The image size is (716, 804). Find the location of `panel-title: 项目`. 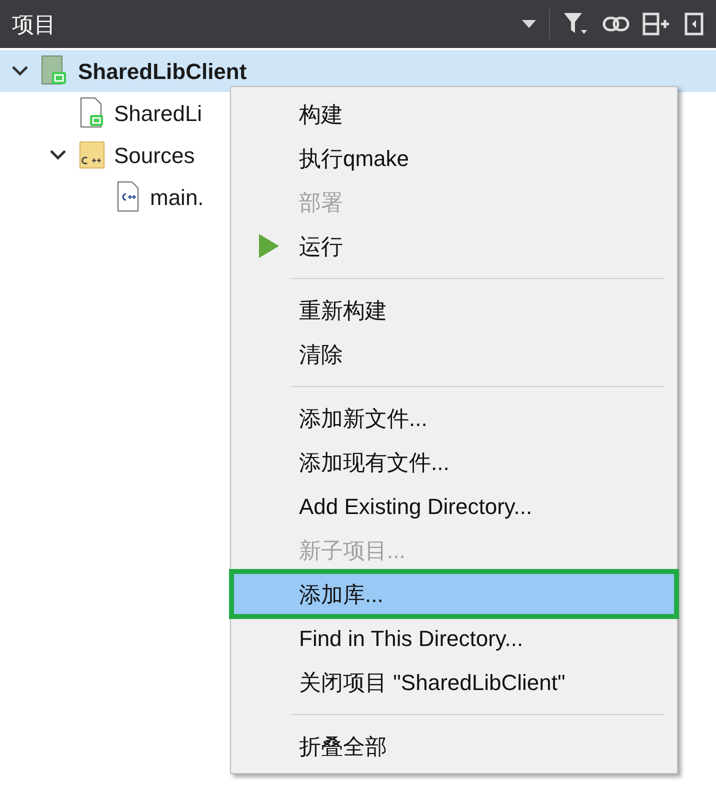

panel-title: 项目 is located at coordinates (34, 24).